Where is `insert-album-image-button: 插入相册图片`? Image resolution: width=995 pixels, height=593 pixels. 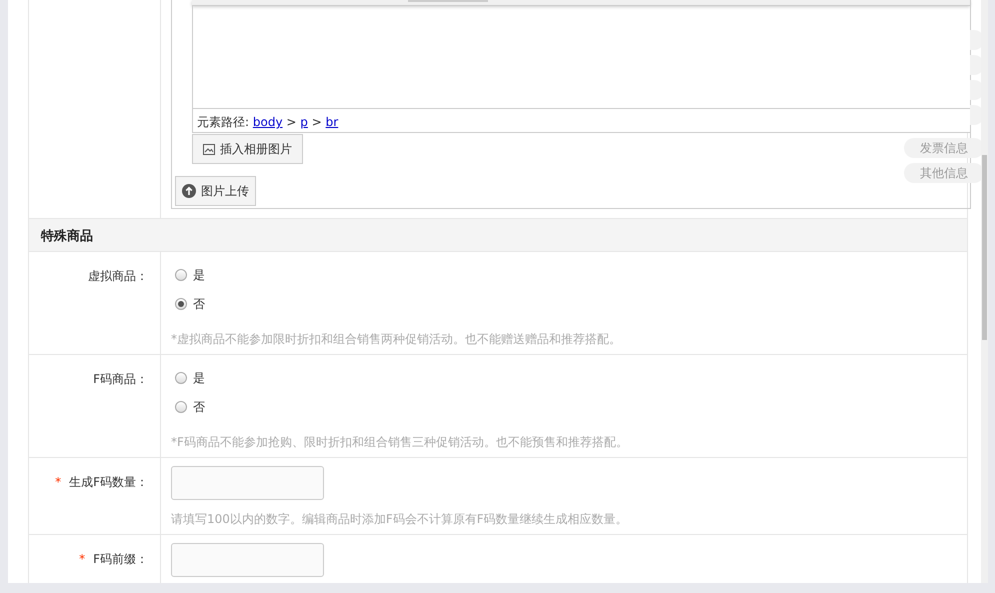
insert-album-image-button: 插入相册图片 is located at coordinates (247, 149).